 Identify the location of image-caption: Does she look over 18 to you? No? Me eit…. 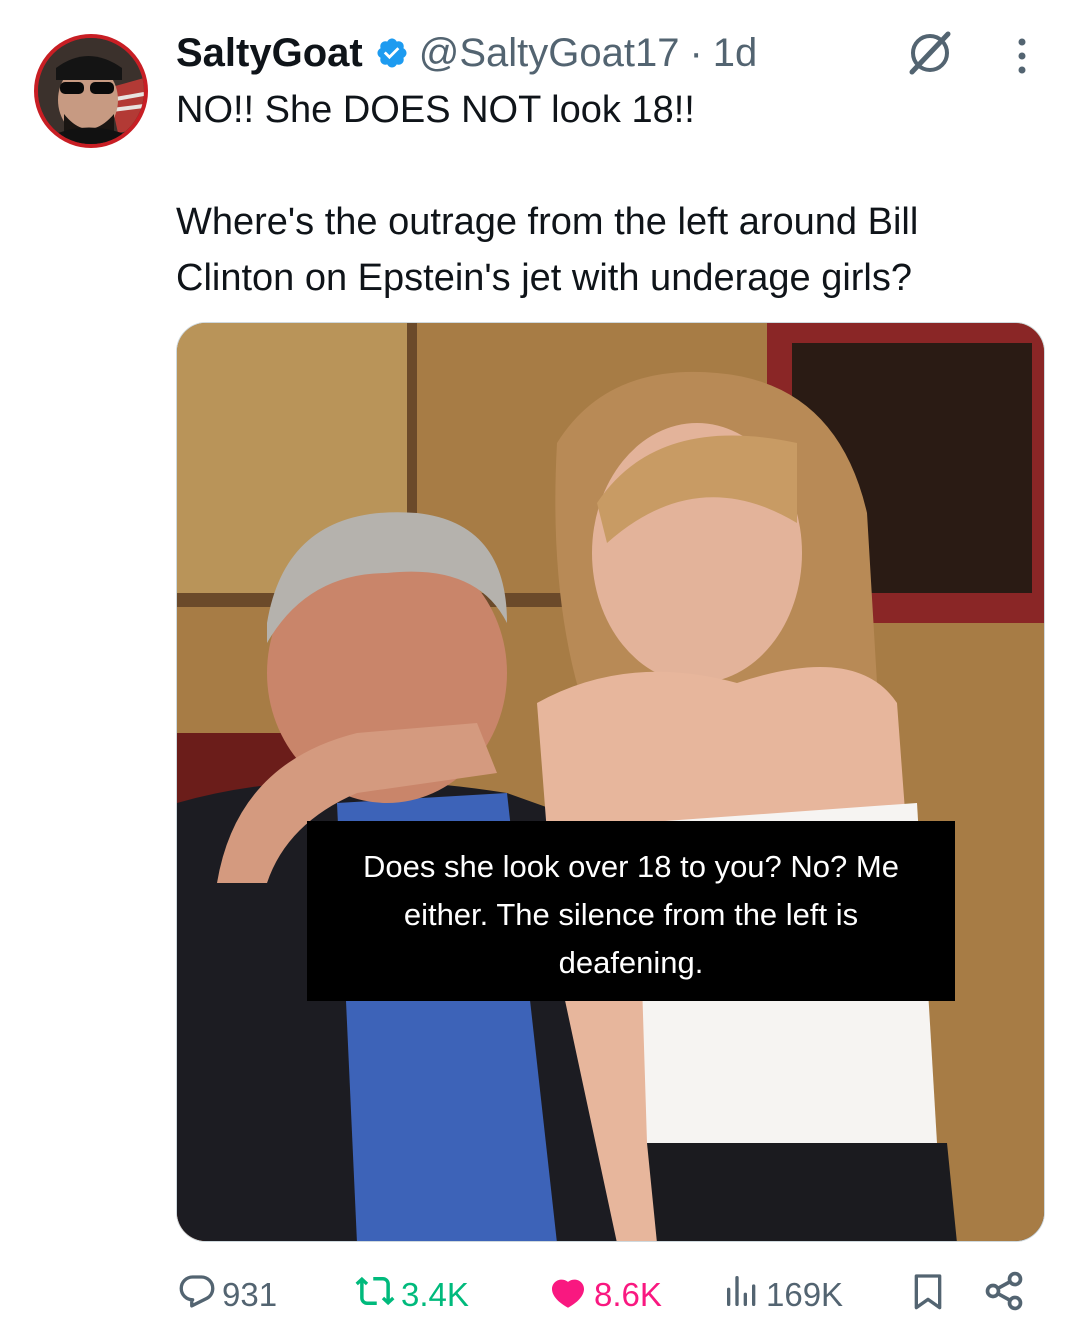
(631, 911).